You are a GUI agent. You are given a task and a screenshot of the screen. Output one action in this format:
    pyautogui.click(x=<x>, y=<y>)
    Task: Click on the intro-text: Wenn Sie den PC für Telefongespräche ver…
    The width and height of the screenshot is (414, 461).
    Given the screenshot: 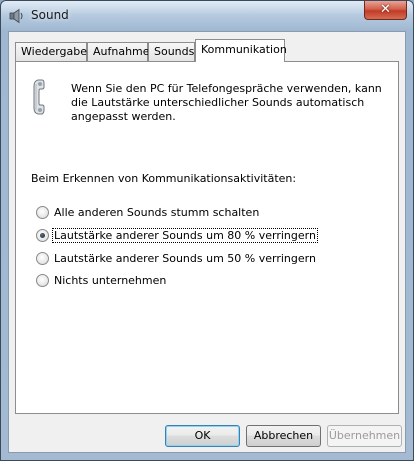 What is the action you would take?
    pyautogui.click(x=226, y=102)
    